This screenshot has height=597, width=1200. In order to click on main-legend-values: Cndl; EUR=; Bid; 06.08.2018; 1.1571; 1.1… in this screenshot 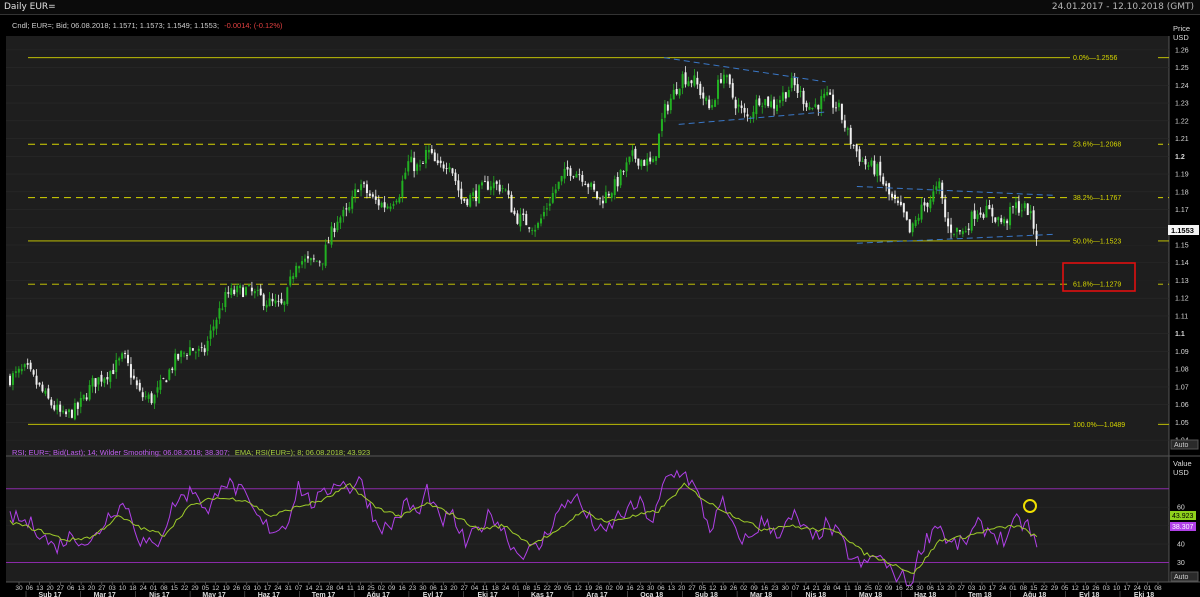, I will do `click(115, 25)`.